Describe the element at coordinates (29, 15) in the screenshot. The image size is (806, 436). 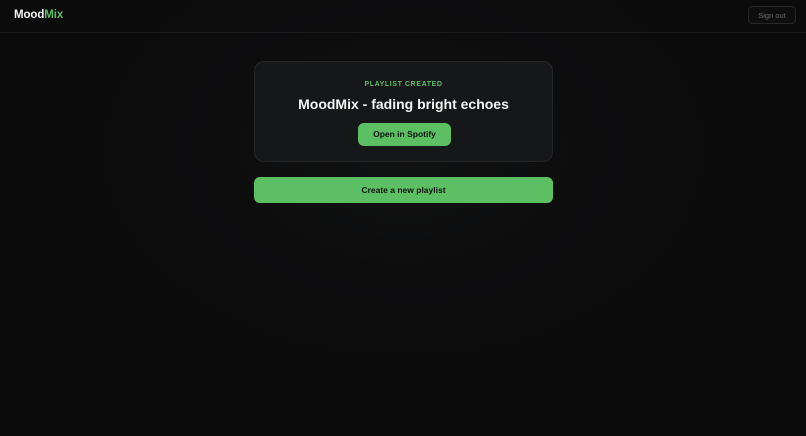
I see `logo-text-mood: Mood` at that location.